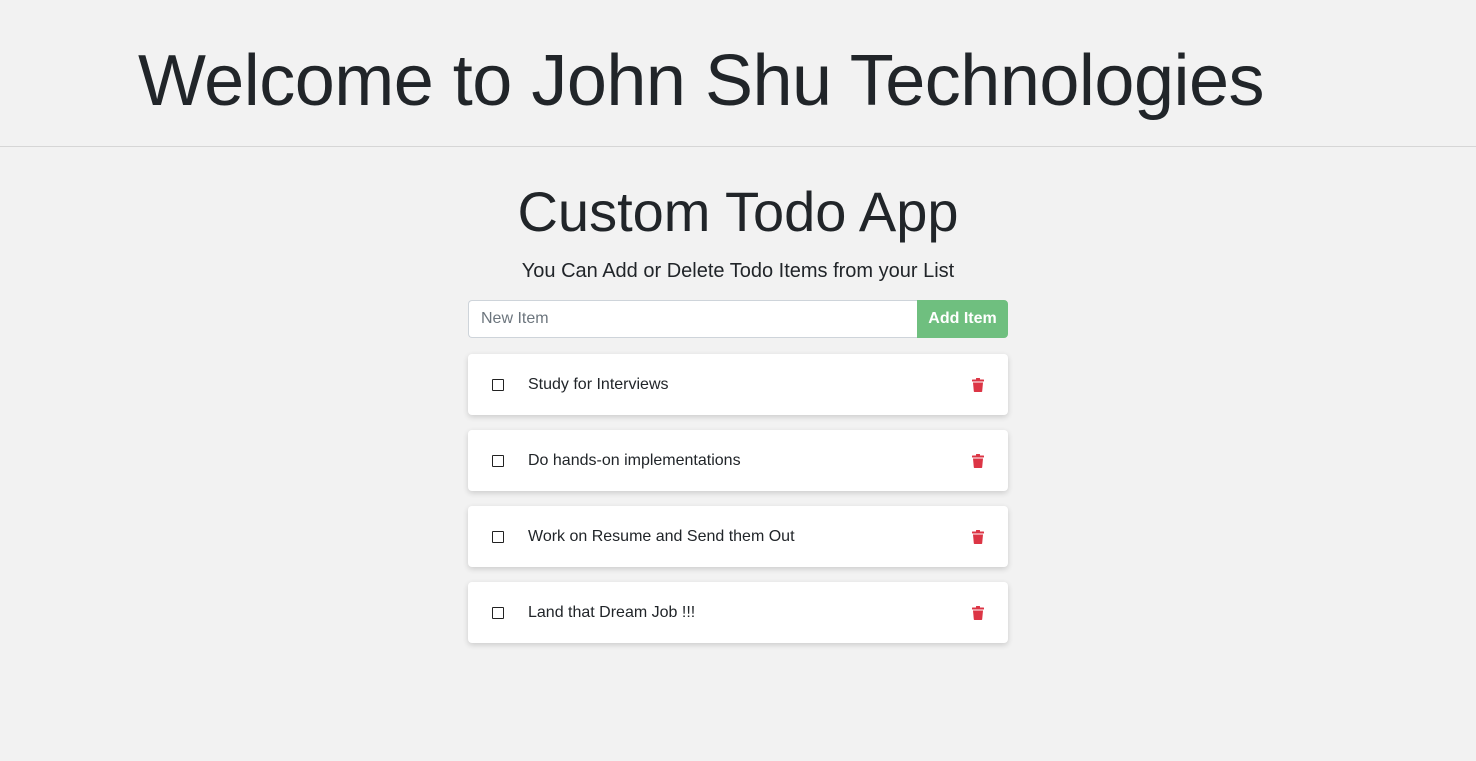  What do you see at coordinates (962, 319) in the screenshot?
I see `add-item-button: Add Item` at bounding box center [962, 319].